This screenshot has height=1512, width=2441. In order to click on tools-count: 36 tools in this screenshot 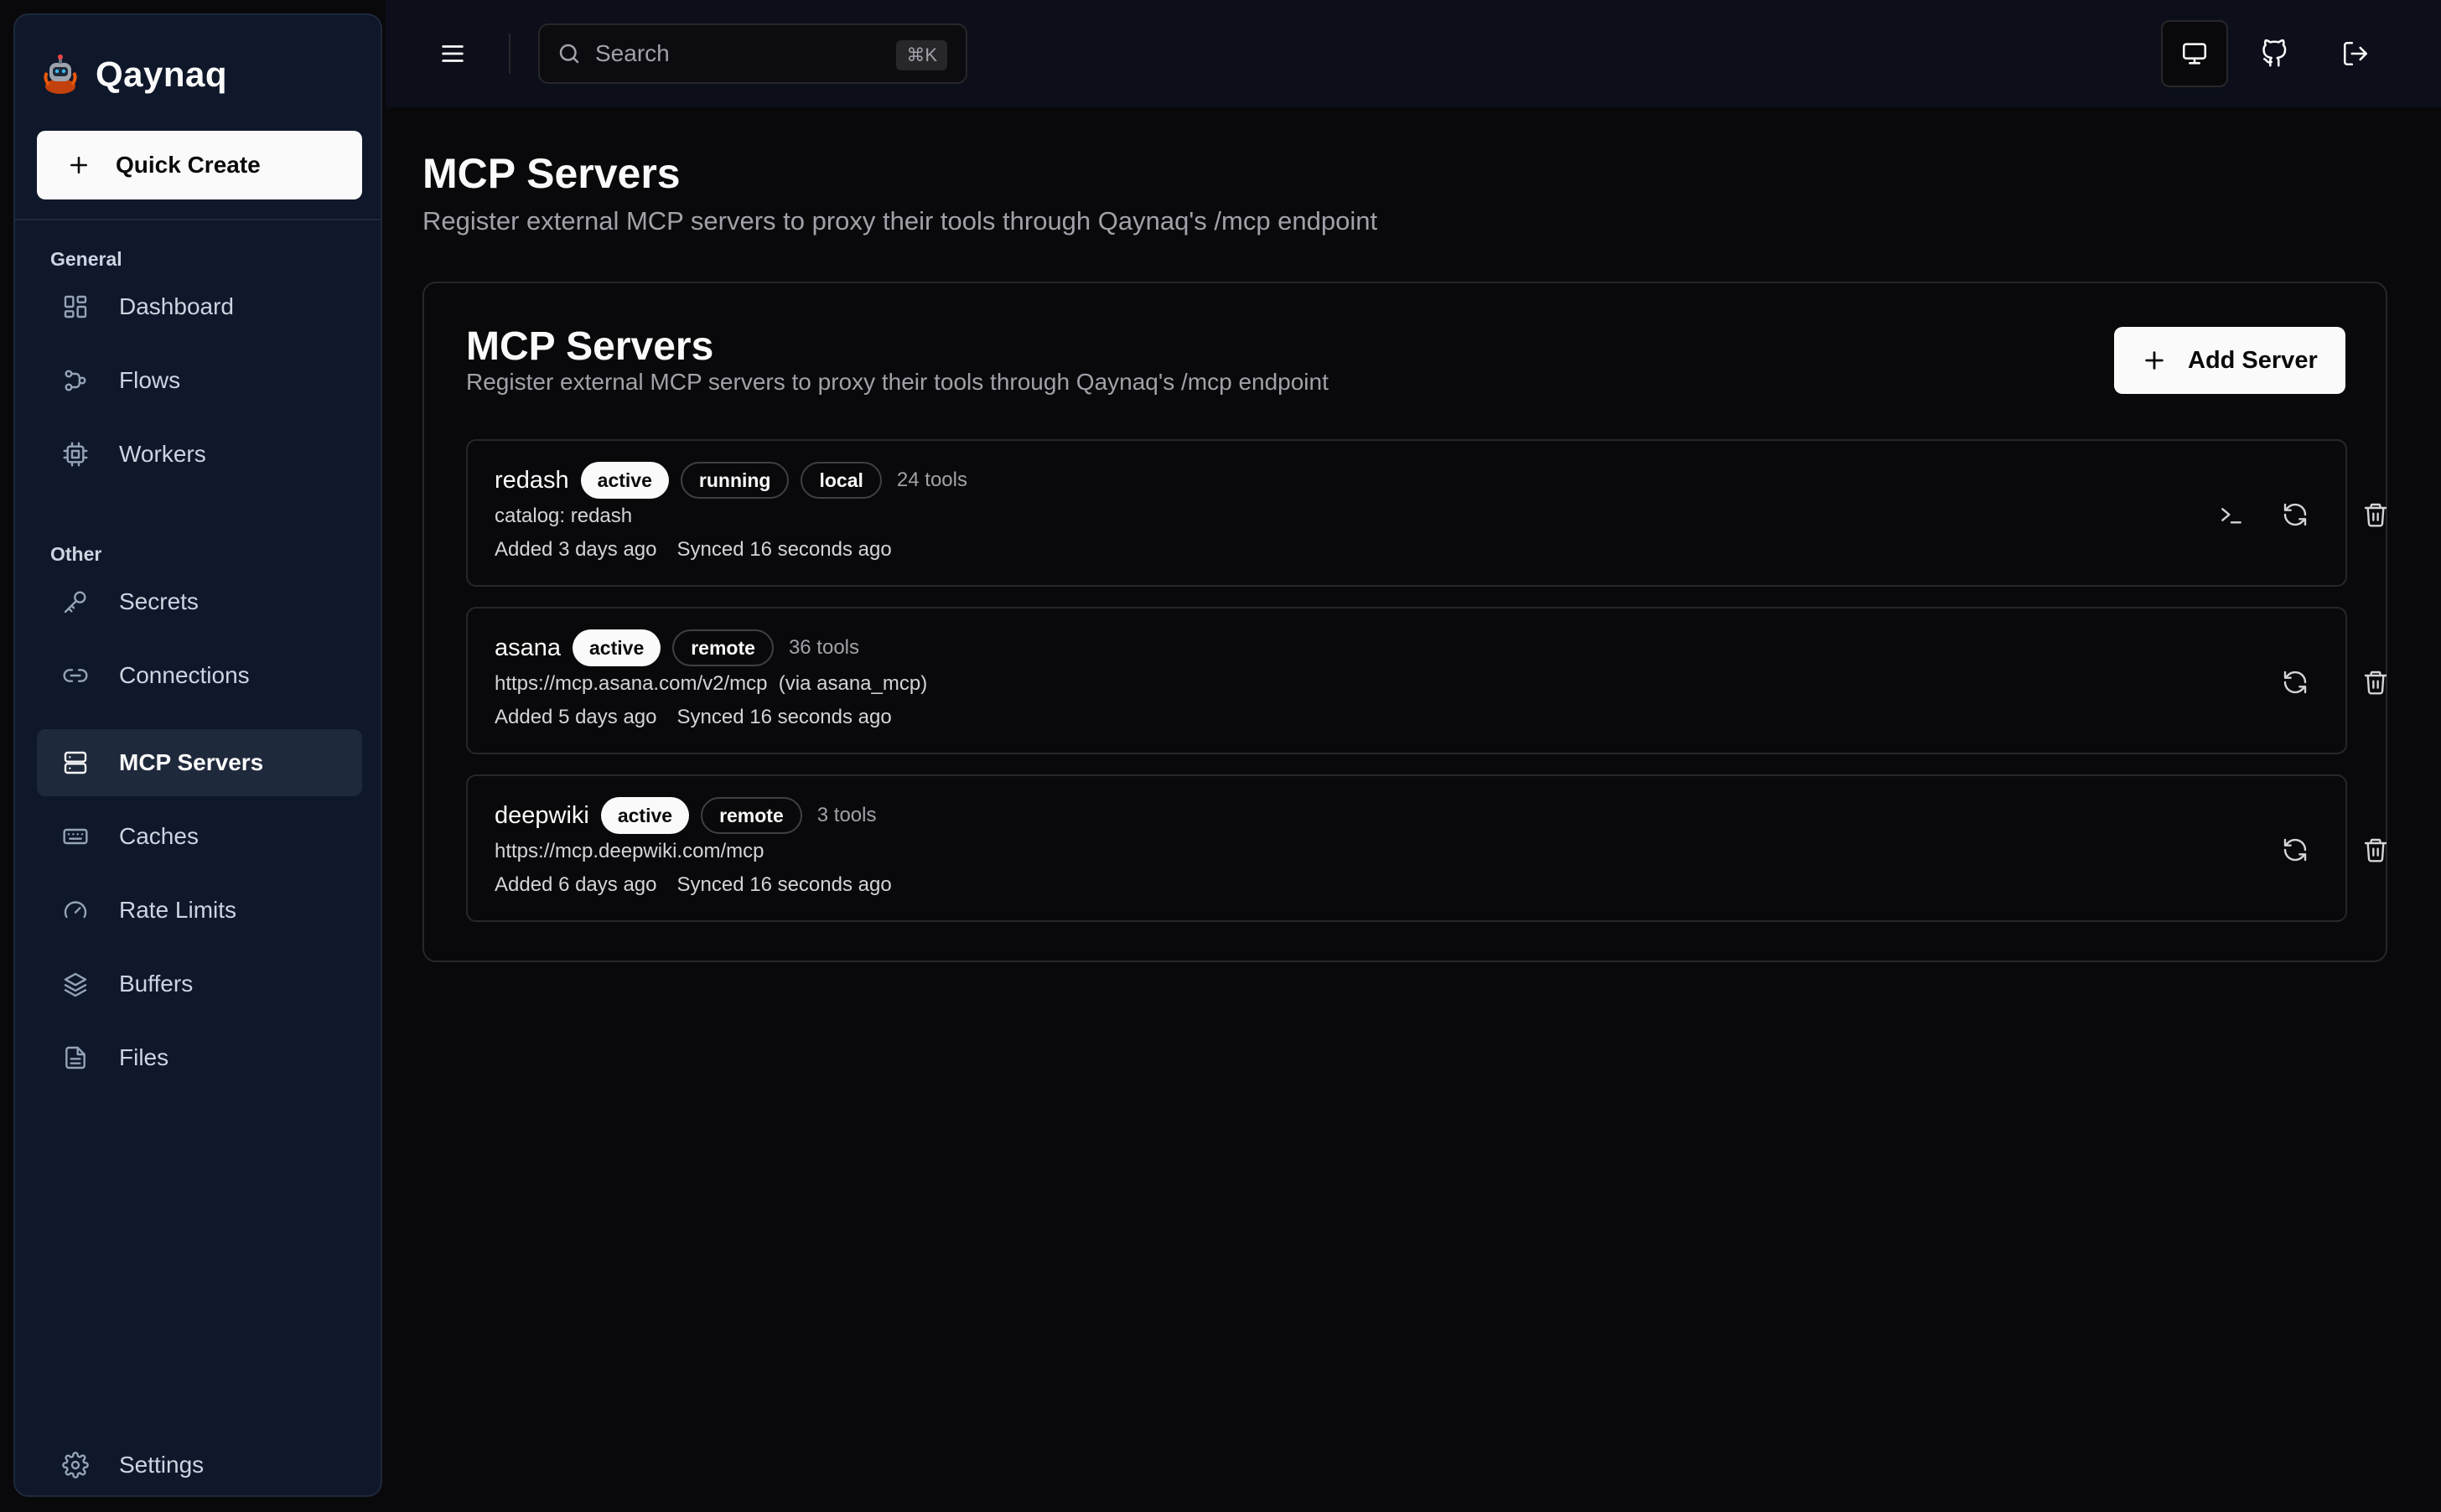, I will do `click(823, 647)`.